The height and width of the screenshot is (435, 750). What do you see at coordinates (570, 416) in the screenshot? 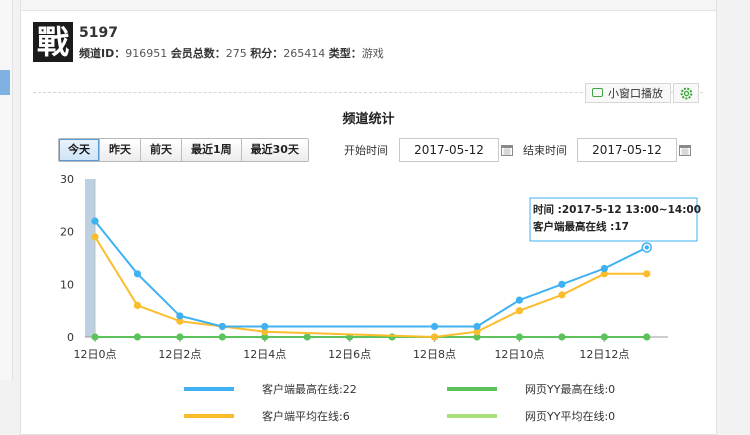
I see `legend-label: 网页YY平均在线:0` at bounding box center [570, 416].